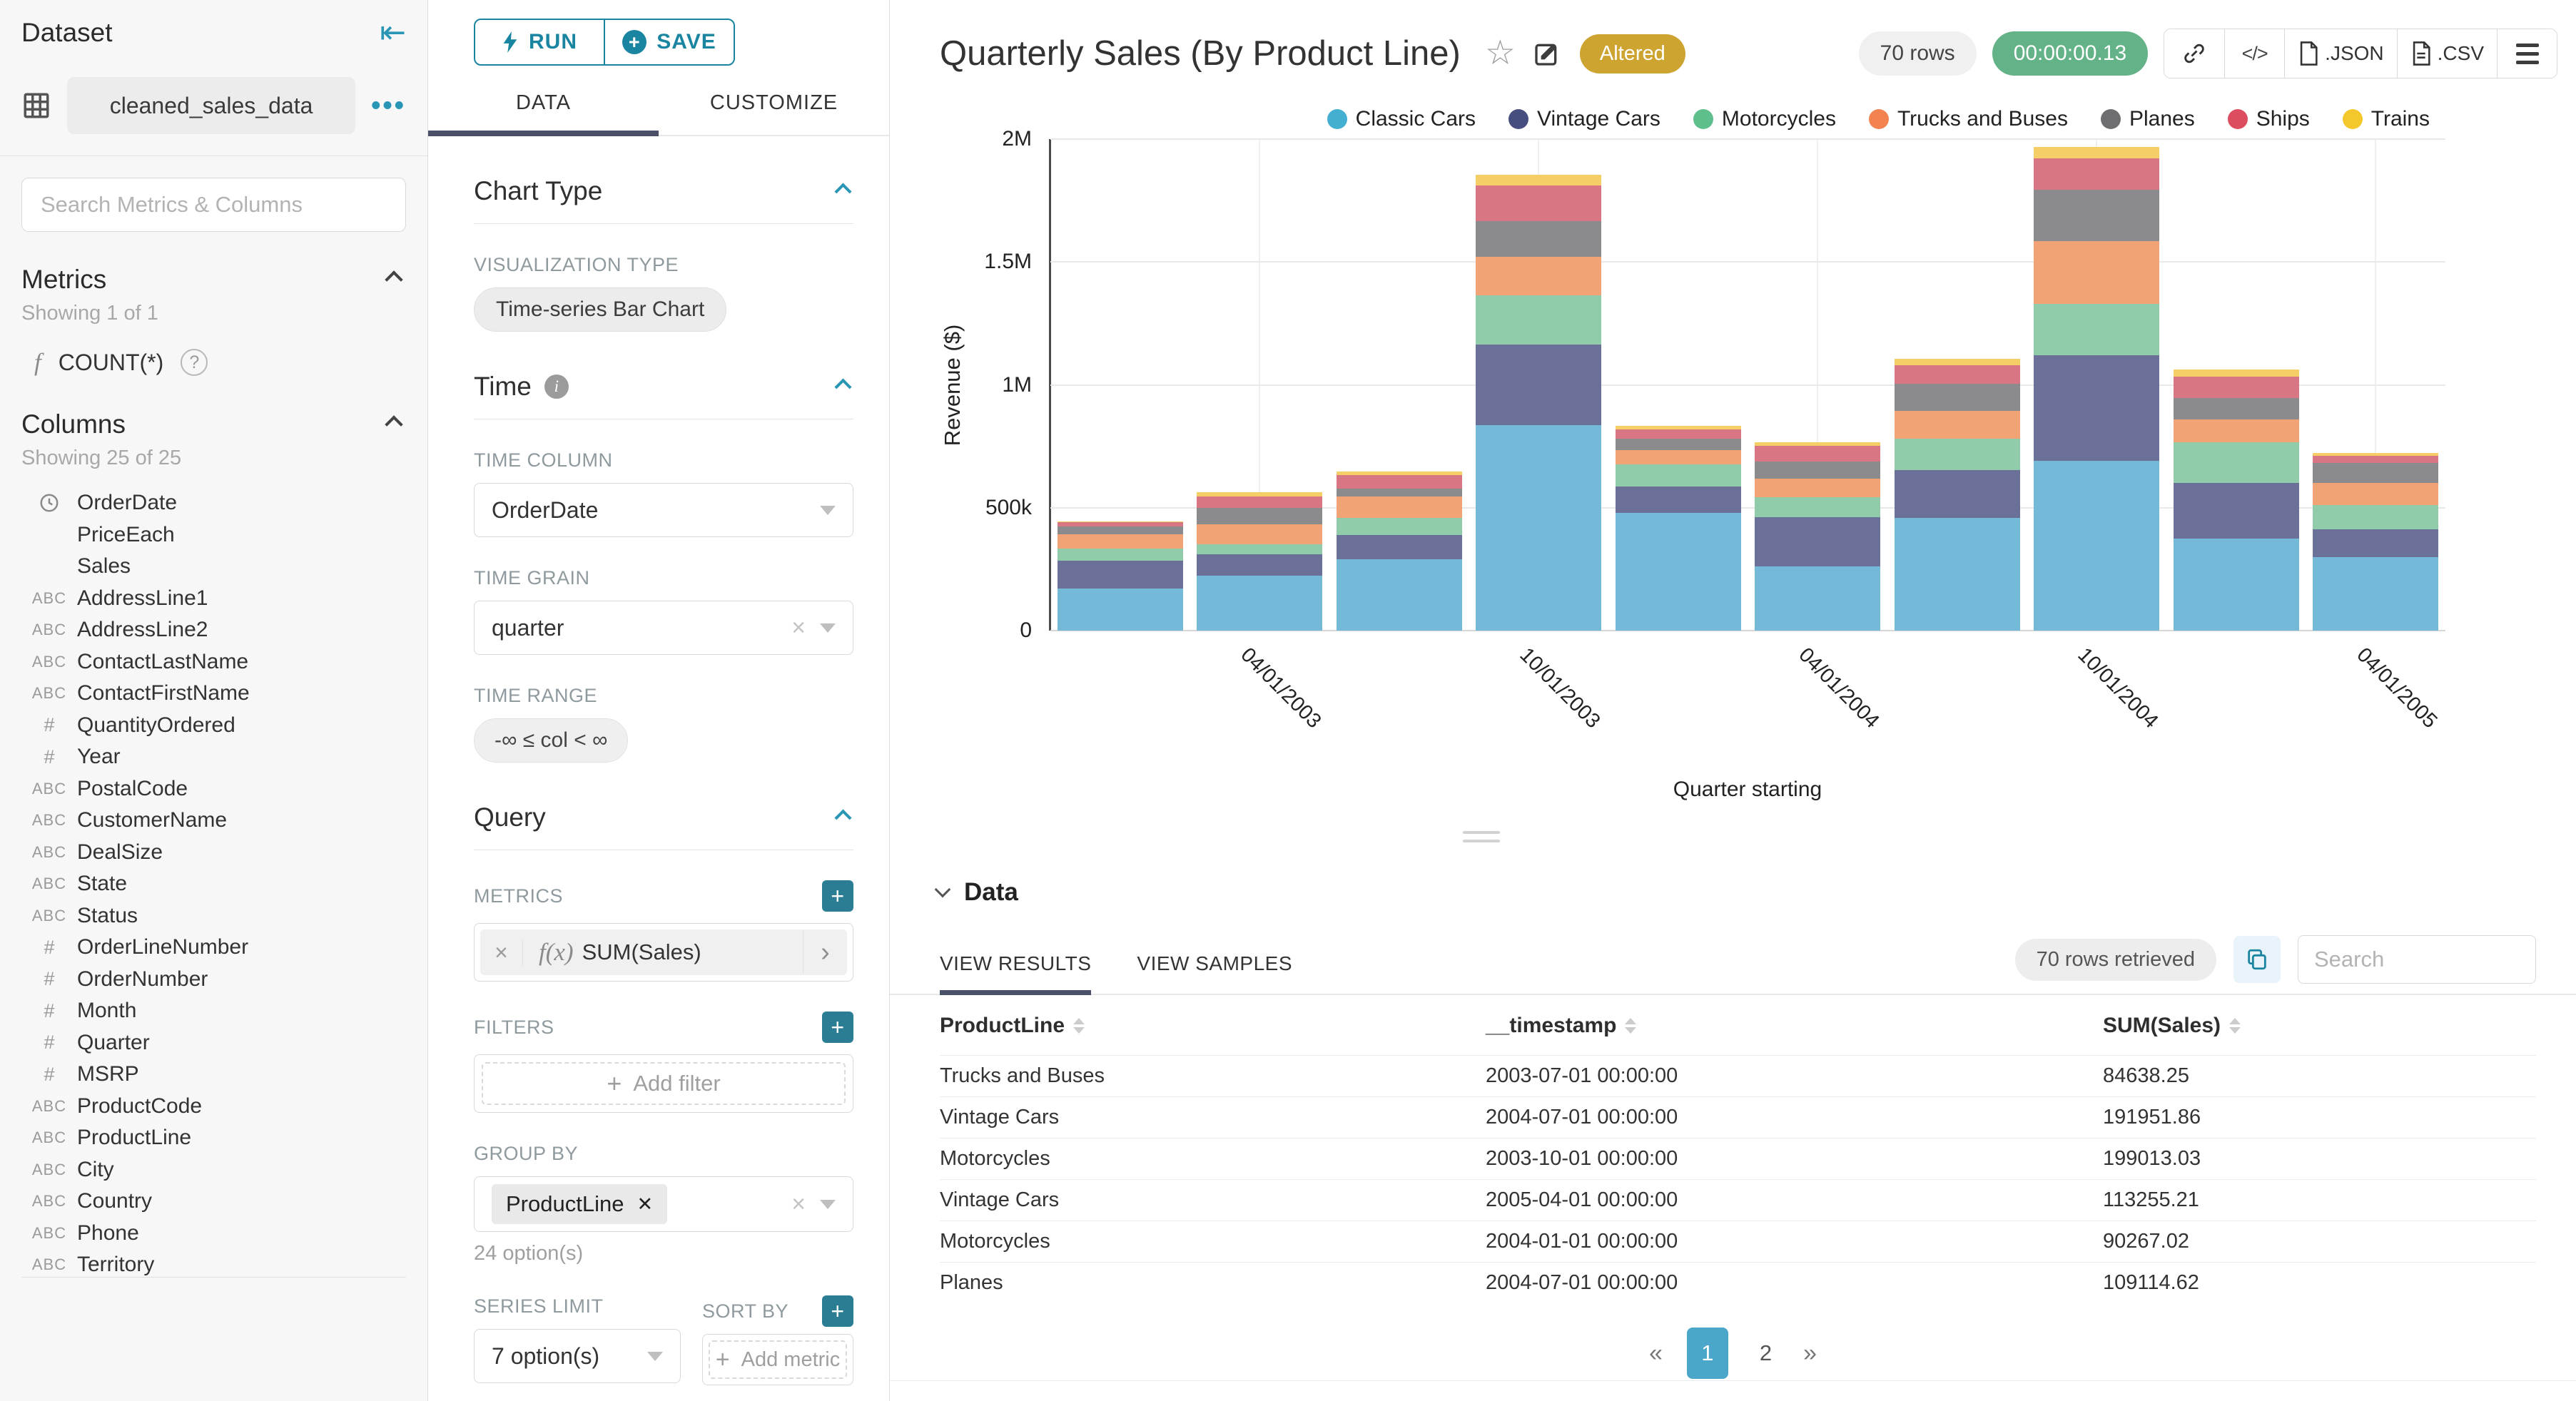 The height and width of the screenshot is (1401, 2576). Describe the element at coordinates (1213, 1026) in the screenshot. I see `table-header-cell: ProductLine` at that location.